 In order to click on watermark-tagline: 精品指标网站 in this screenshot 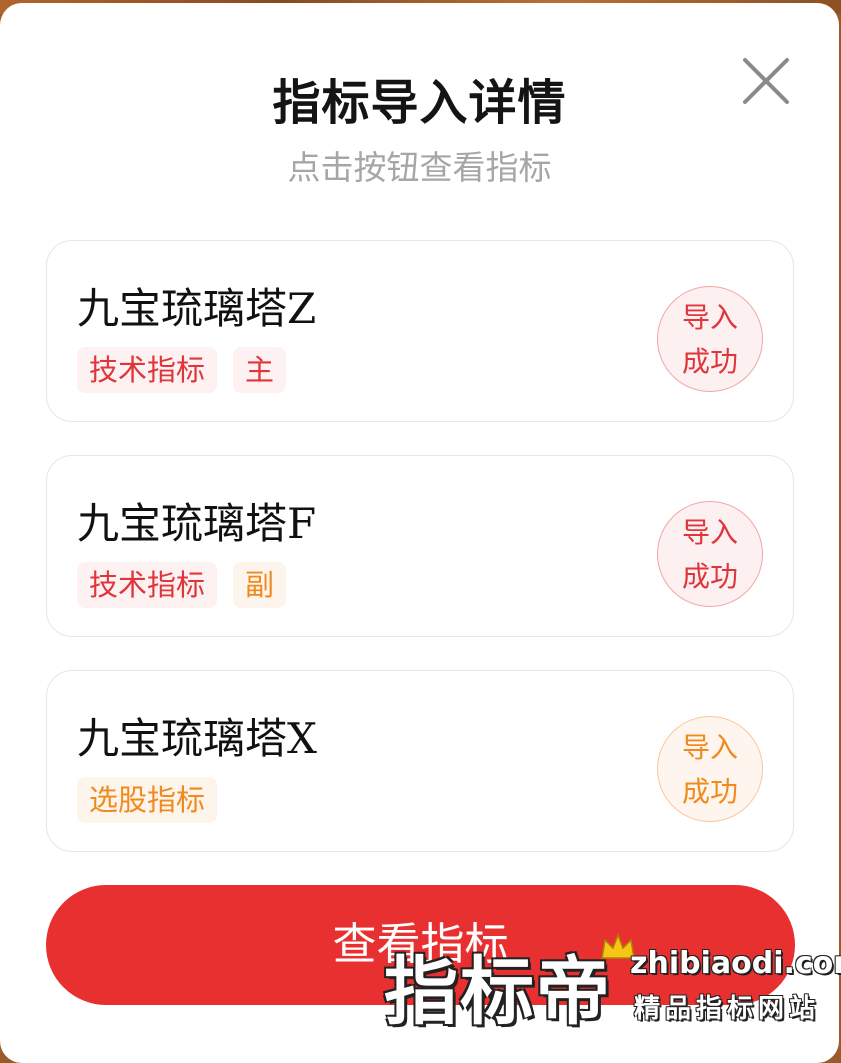, I will do `click(727, 1009)`.